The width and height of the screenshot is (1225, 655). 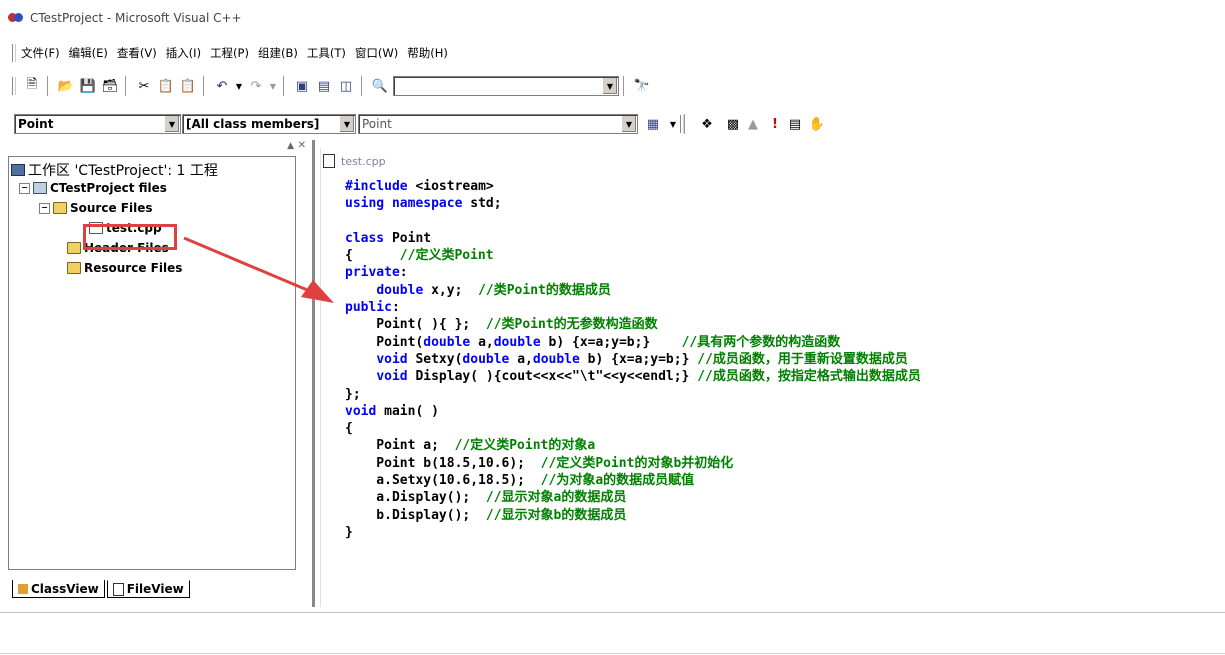 I want to click on code-line: a.Setxy(10.6,18.5); //为对象a的数据成员赋值, so click(x=633, y=480).